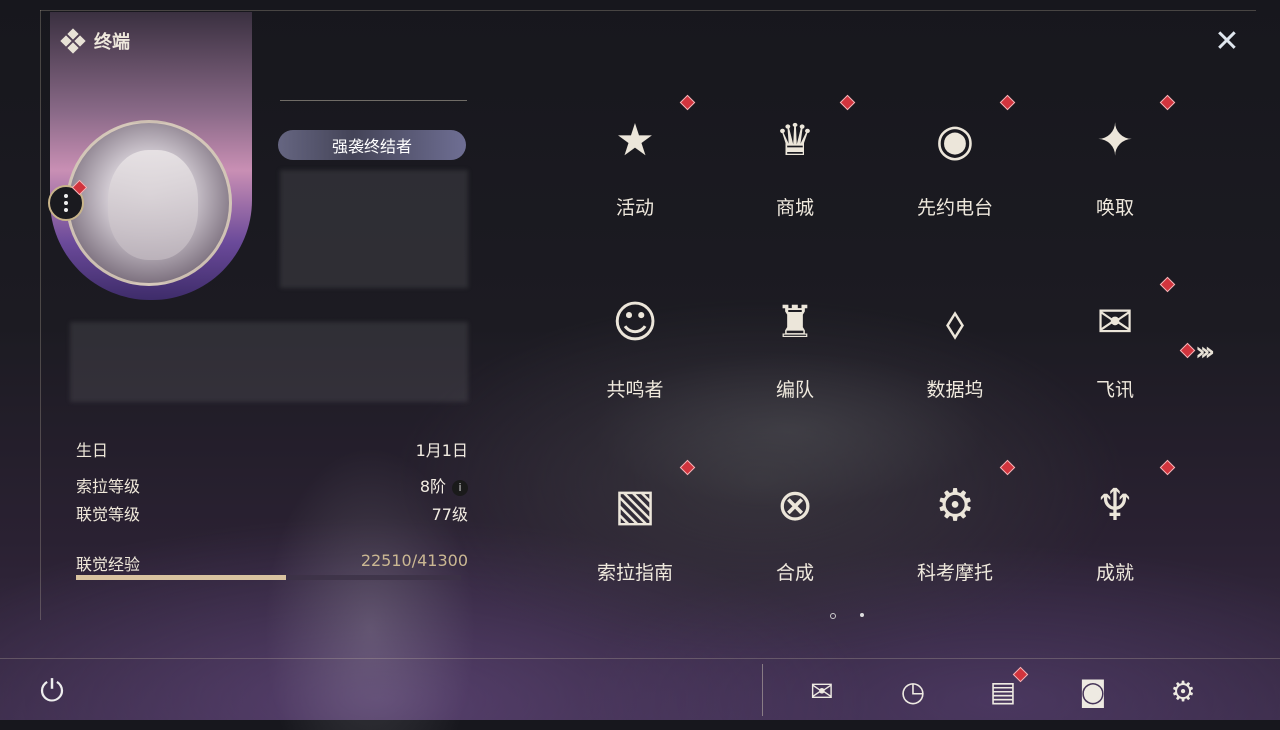  I want to click on menu-item-label: 合成, so click(794, 573).